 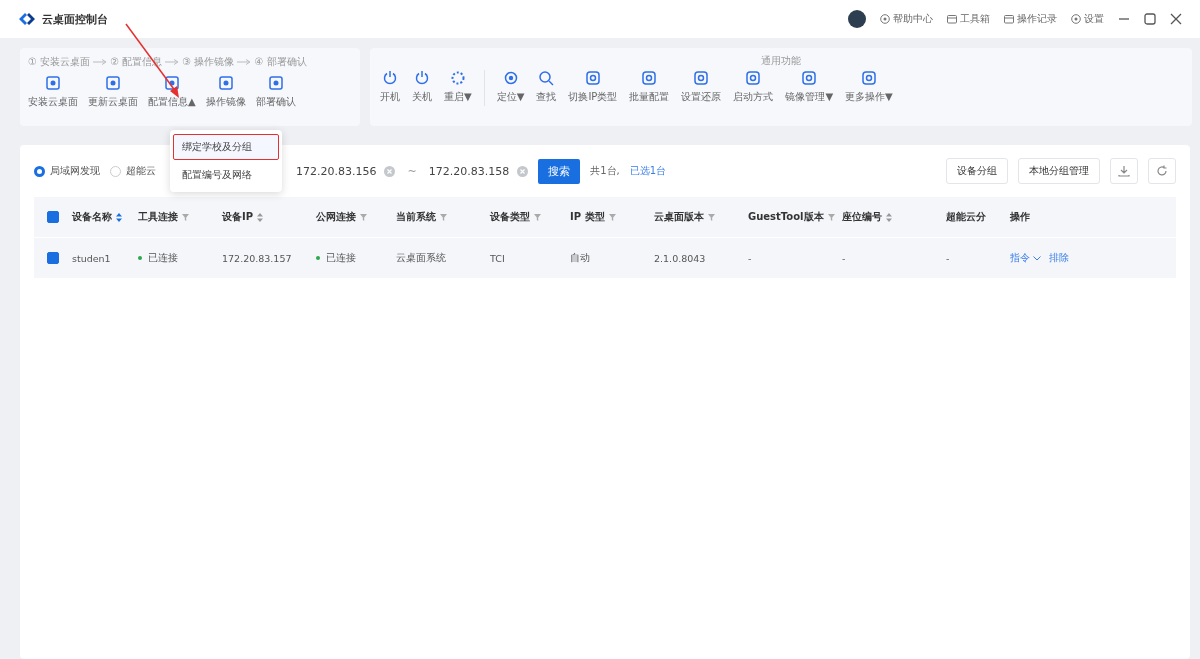 I want to click on group-button: 本地分组管理, so click(x=1059, y=171).